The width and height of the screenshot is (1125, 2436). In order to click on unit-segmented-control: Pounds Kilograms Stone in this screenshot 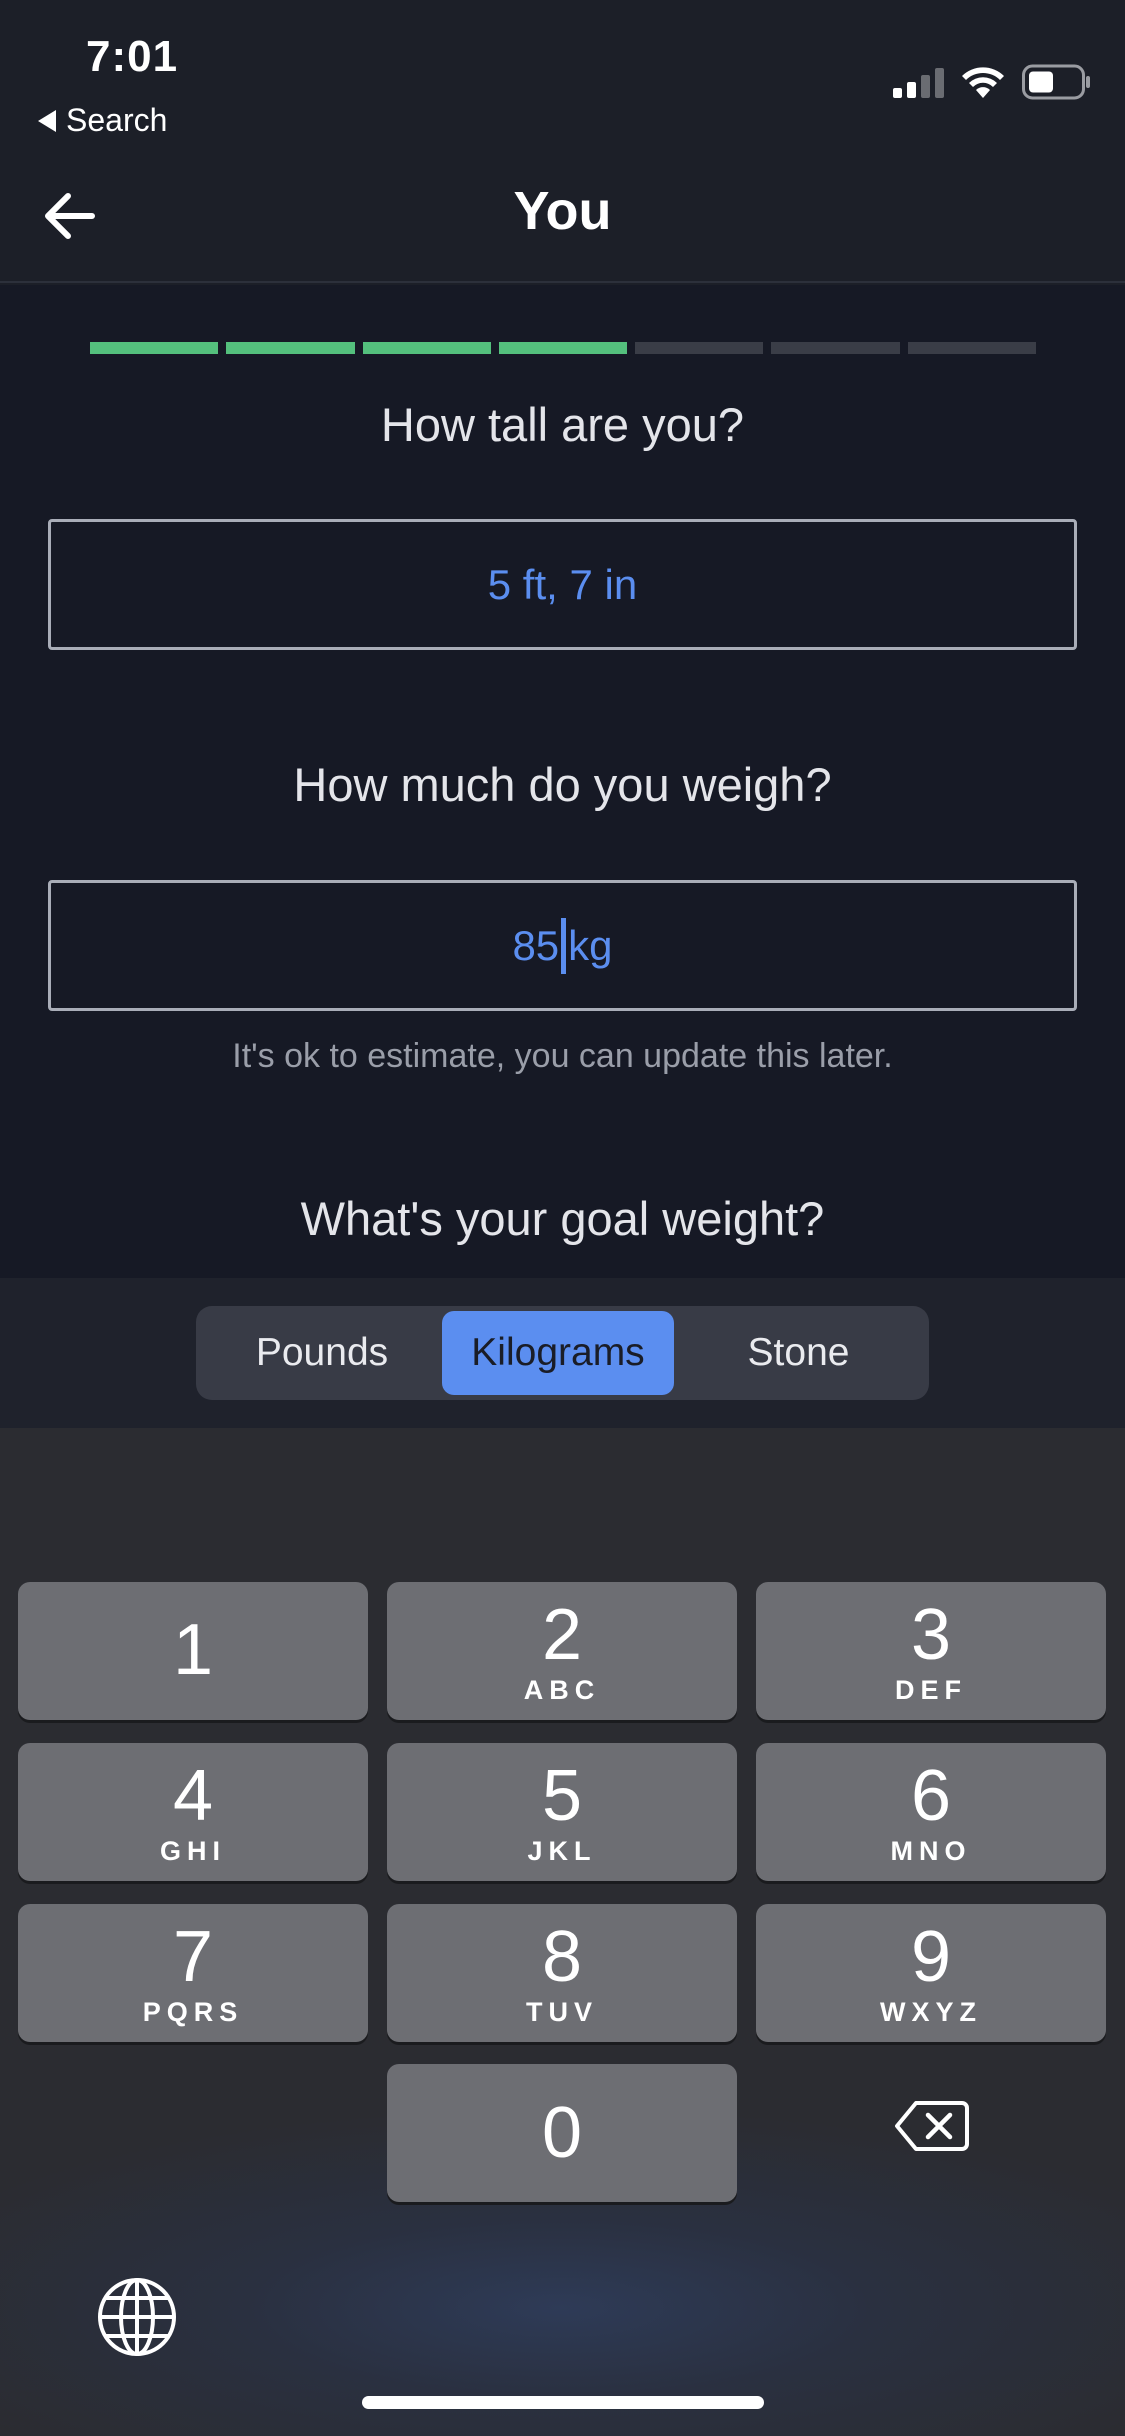, I will do `click(562, 1353)`.